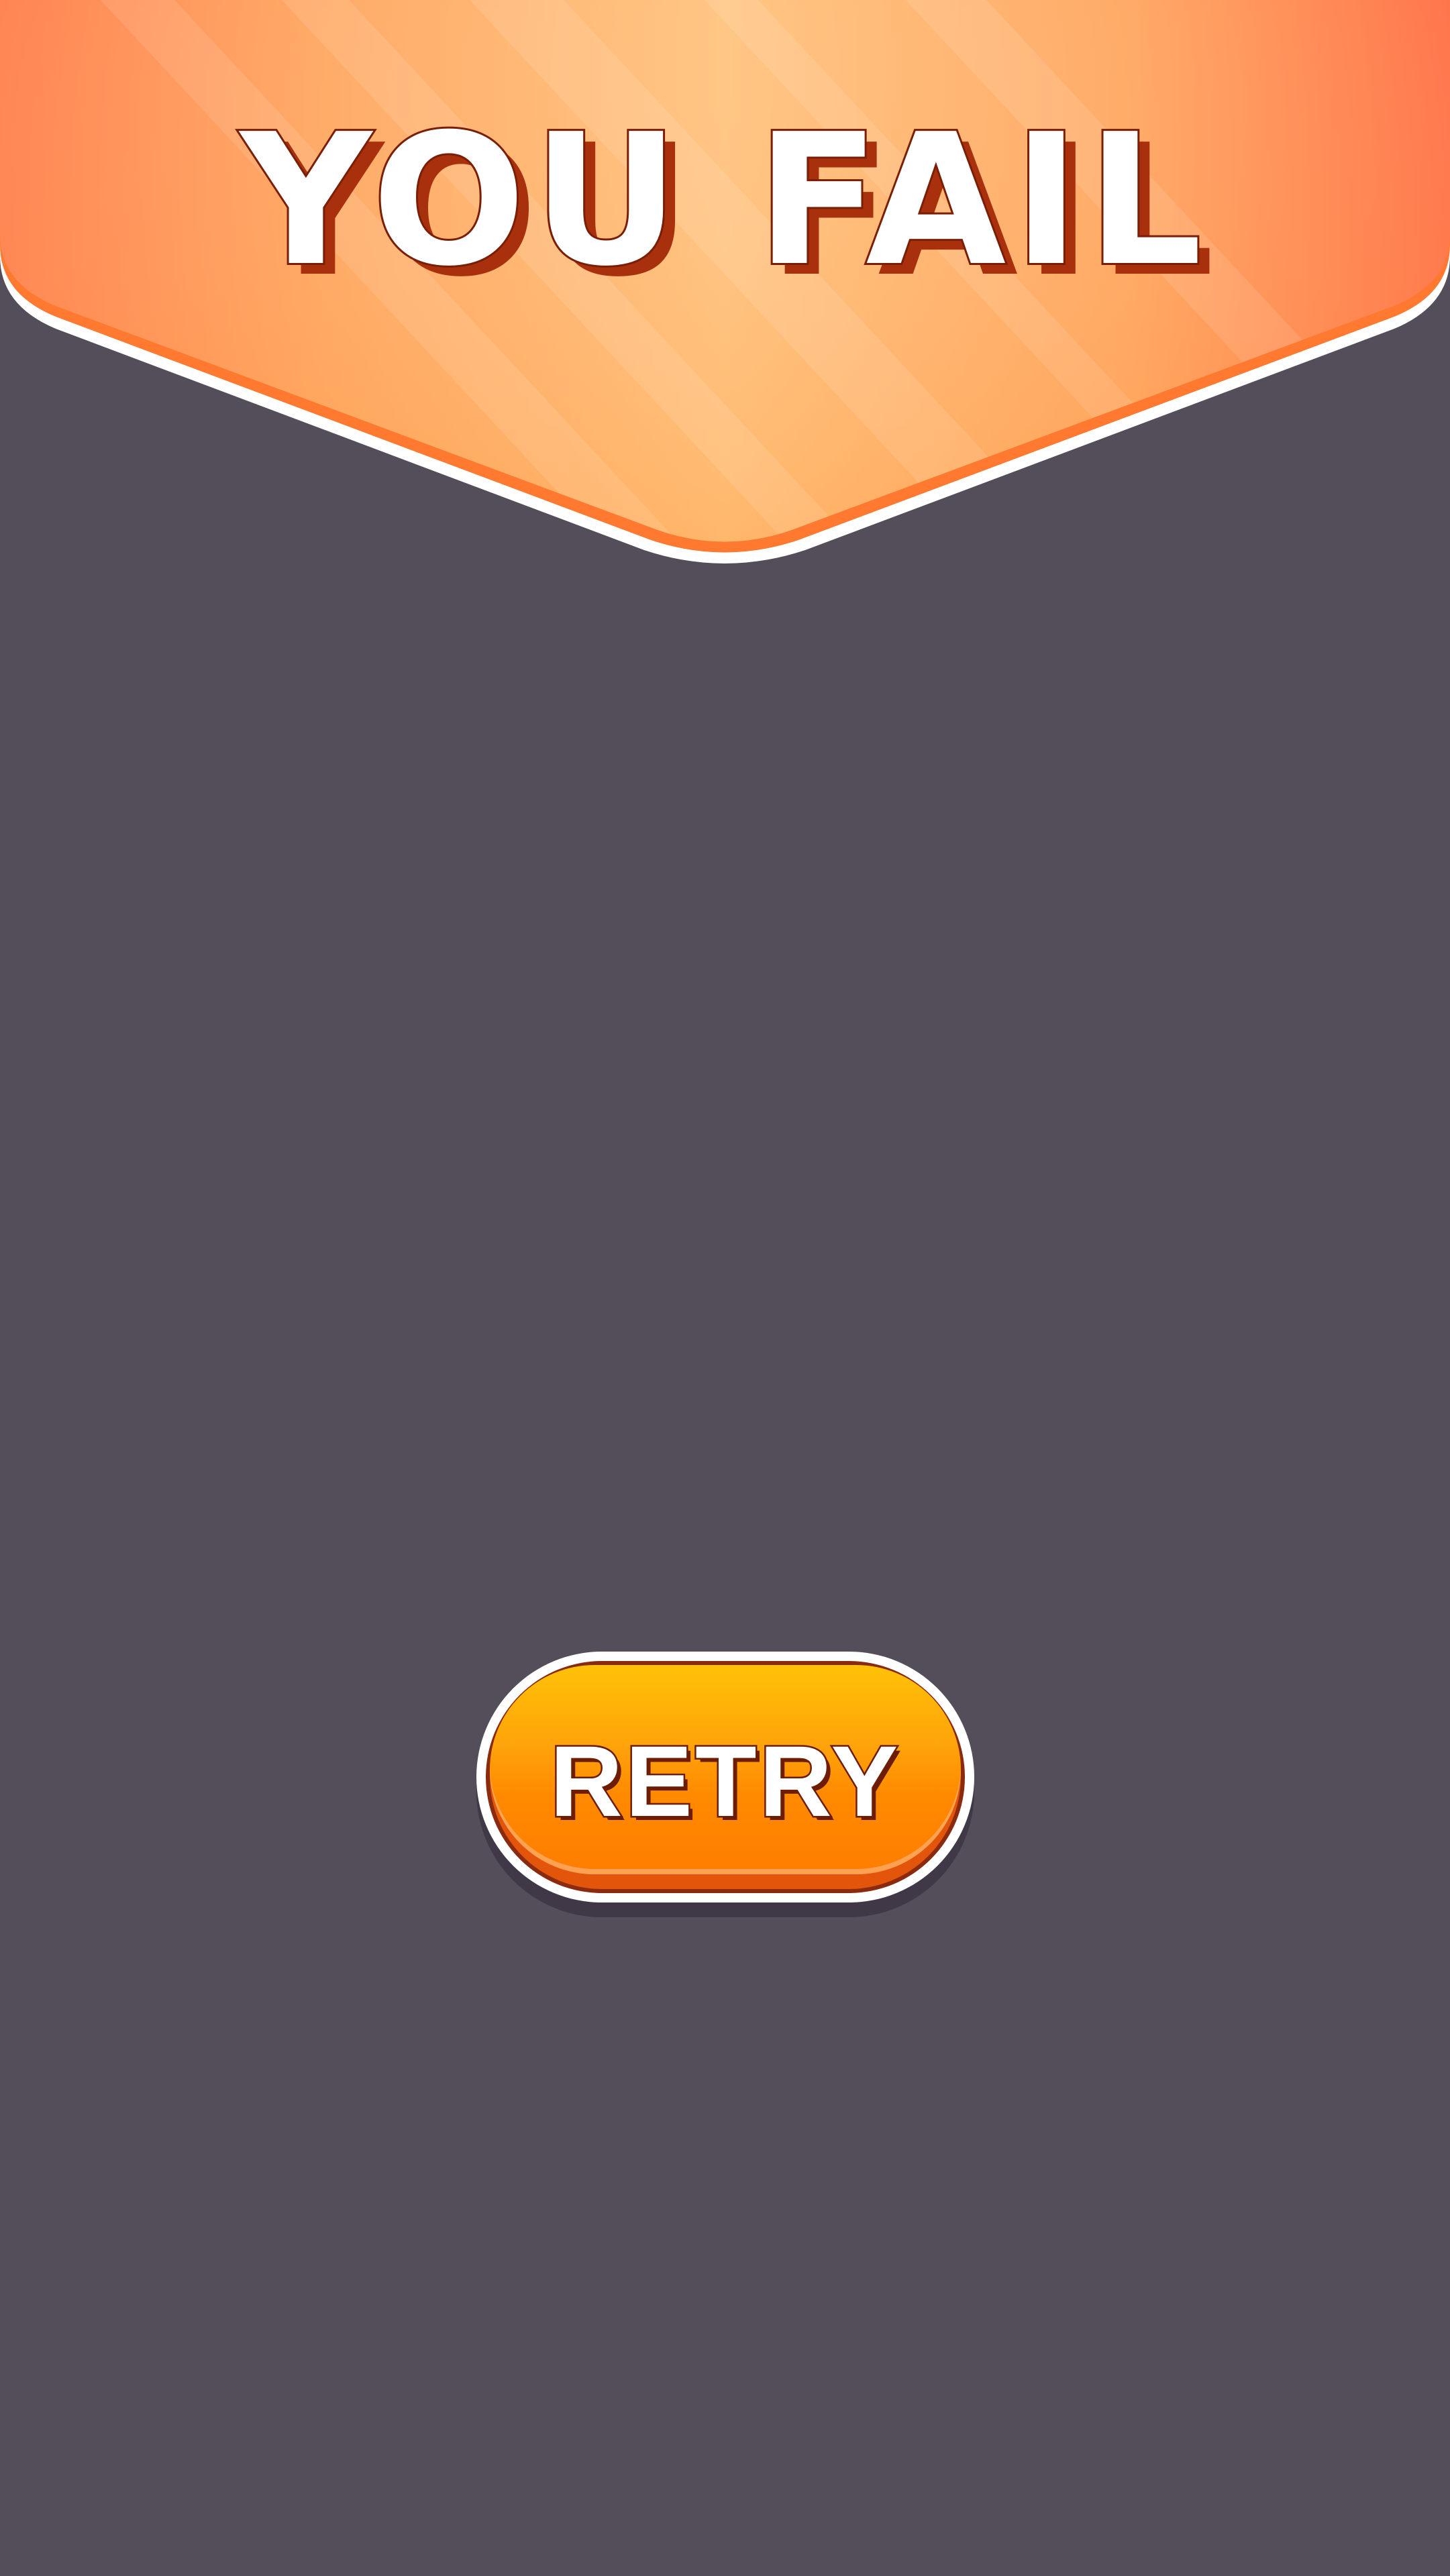  I want to click on page-title: YOU FAIL, so click(724, 200).